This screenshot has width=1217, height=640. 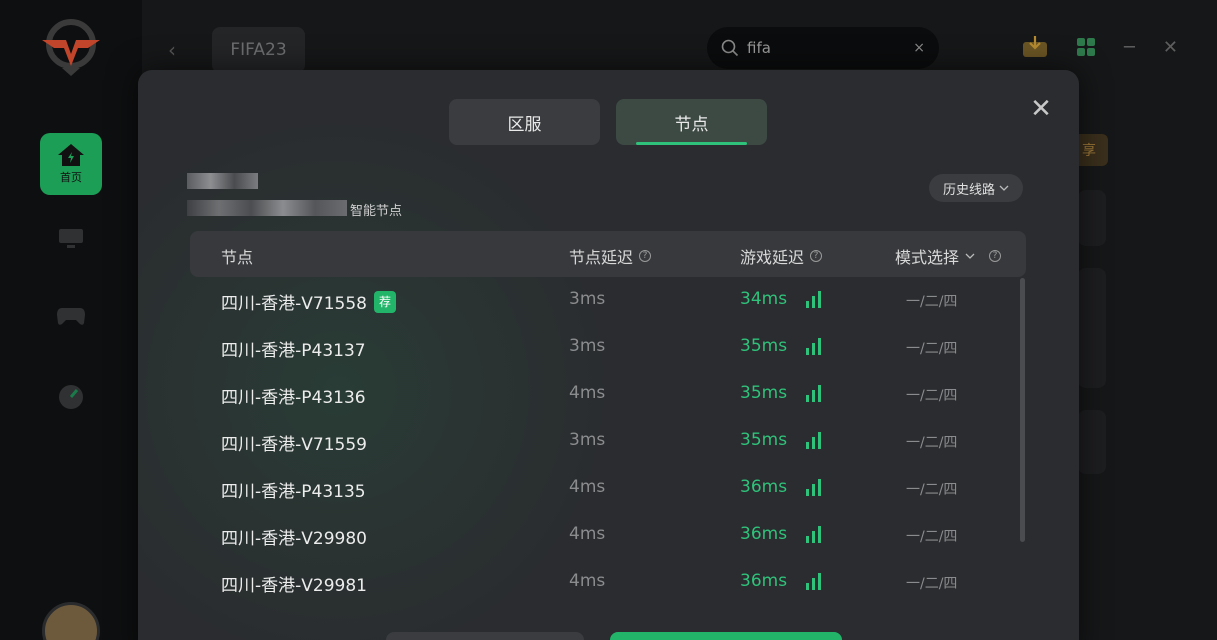 What do you see at coordinates (1129, 47) in the screenshot?
I see `minimize-icon: ─` at bounding box center [1129, 47].